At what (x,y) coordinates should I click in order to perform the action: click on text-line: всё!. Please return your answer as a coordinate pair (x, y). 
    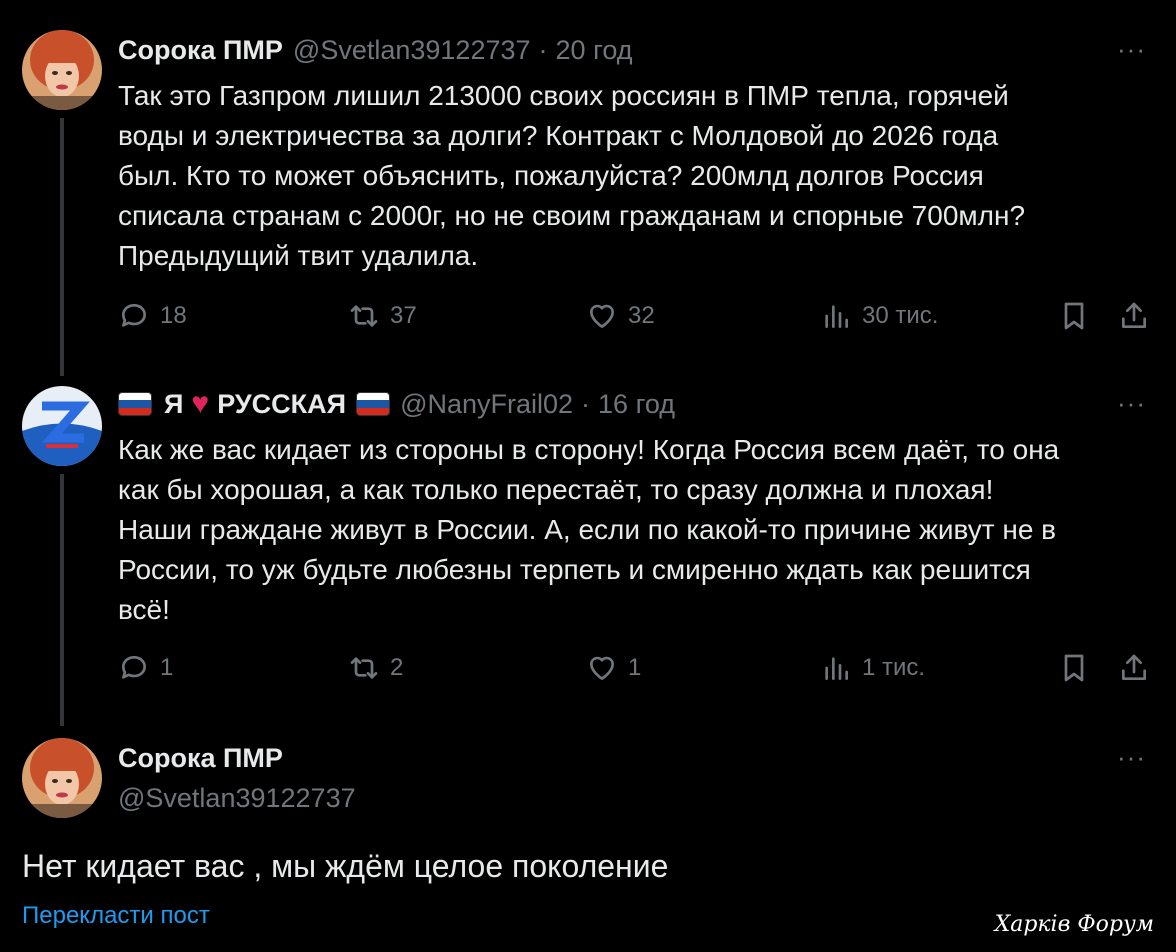
    Looking at the image, I should click on (144, 609).